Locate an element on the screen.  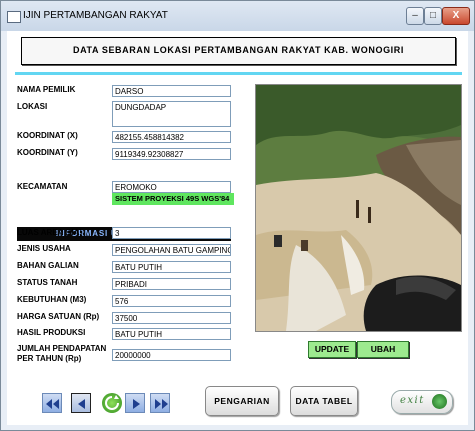
last-record-button is located at coordinates (160, 403).